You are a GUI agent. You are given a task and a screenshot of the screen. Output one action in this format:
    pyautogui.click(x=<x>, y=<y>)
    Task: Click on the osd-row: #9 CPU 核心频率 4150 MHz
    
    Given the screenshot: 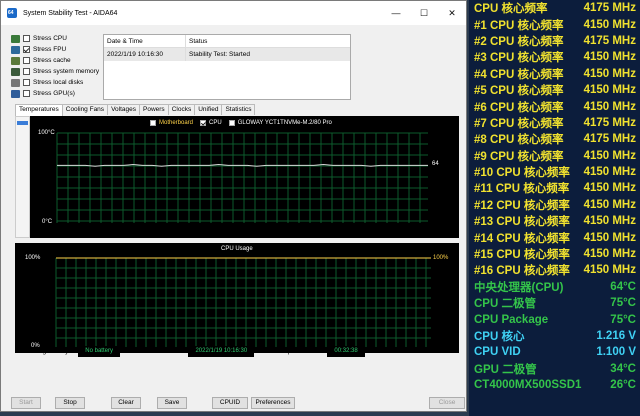 What is the action you would take?
    pyautogui.click(x=554, y=156)
    